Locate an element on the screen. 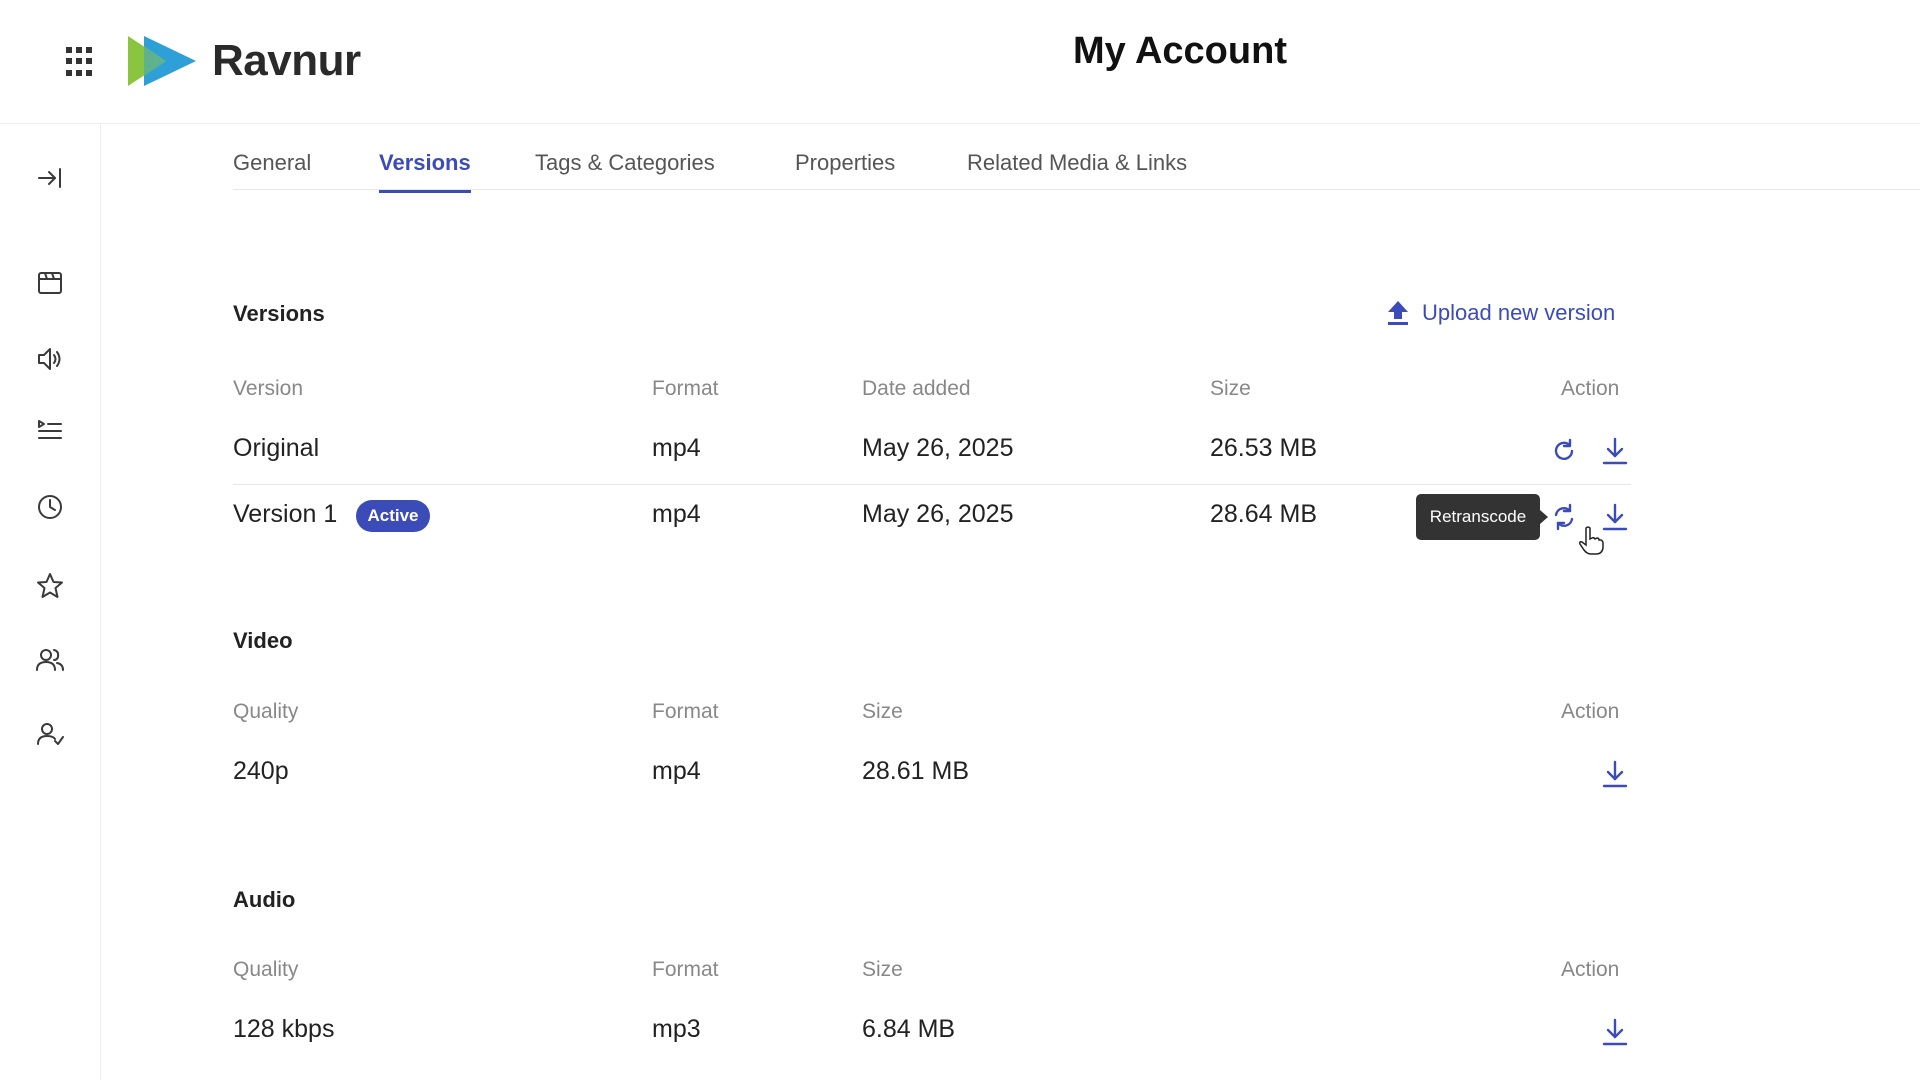 Image resolution: width=1920 pixels, height=1080 pixels. user-check-icon is located at coordinates (50, 734).